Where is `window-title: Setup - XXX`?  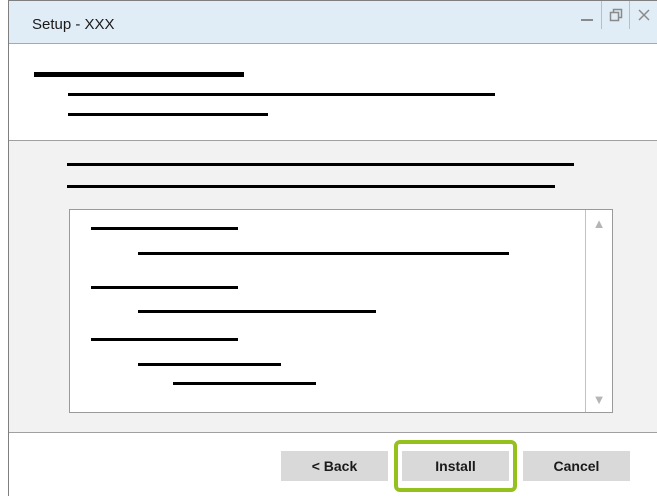
window-title: Setup - XXX is located at coordinates (73, 24).